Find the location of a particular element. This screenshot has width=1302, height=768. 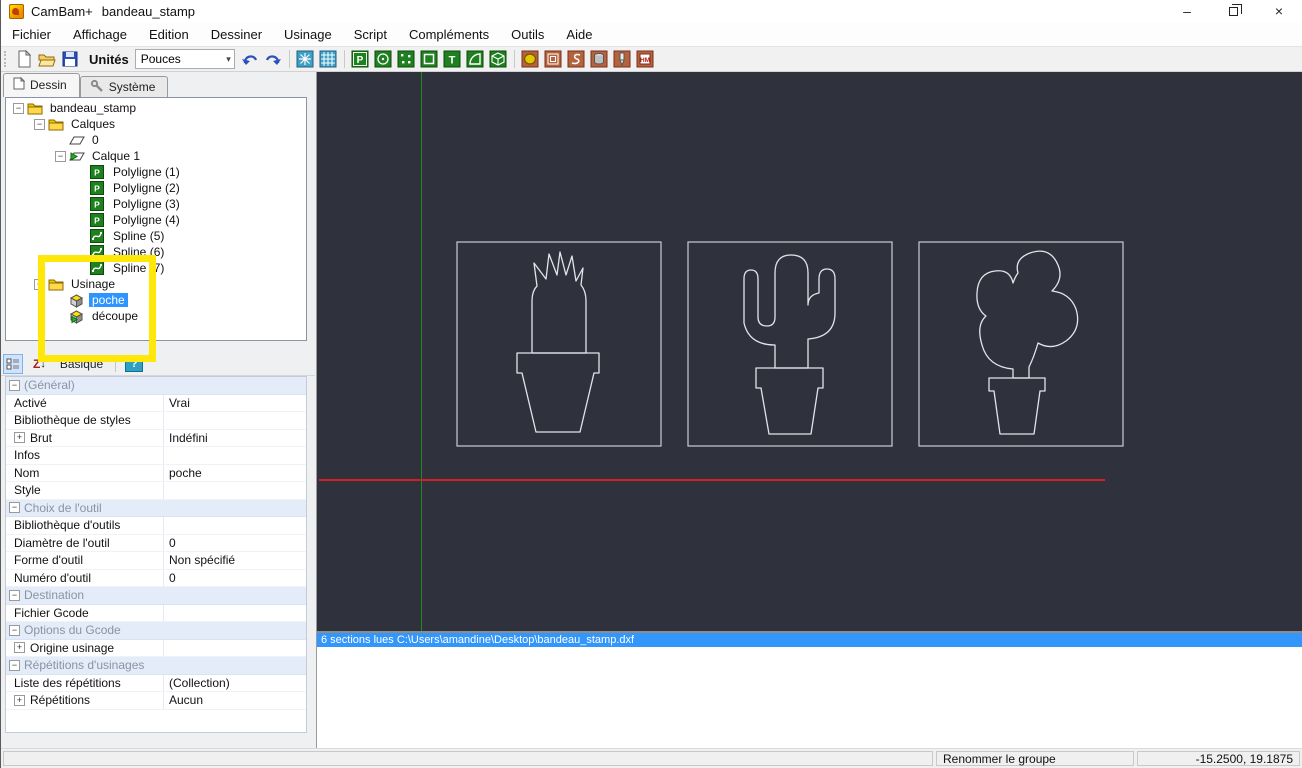

draw-points-button is located at coordinates (406, 59).